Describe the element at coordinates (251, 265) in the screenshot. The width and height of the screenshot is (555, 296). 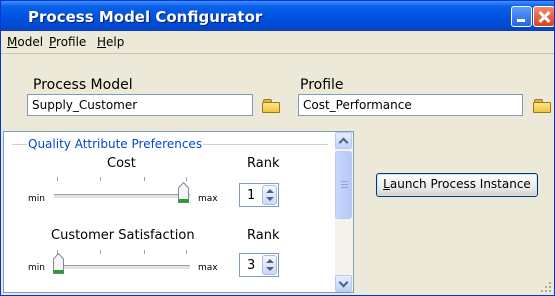
I see `satisfaction-rank-value: 3` at that location.